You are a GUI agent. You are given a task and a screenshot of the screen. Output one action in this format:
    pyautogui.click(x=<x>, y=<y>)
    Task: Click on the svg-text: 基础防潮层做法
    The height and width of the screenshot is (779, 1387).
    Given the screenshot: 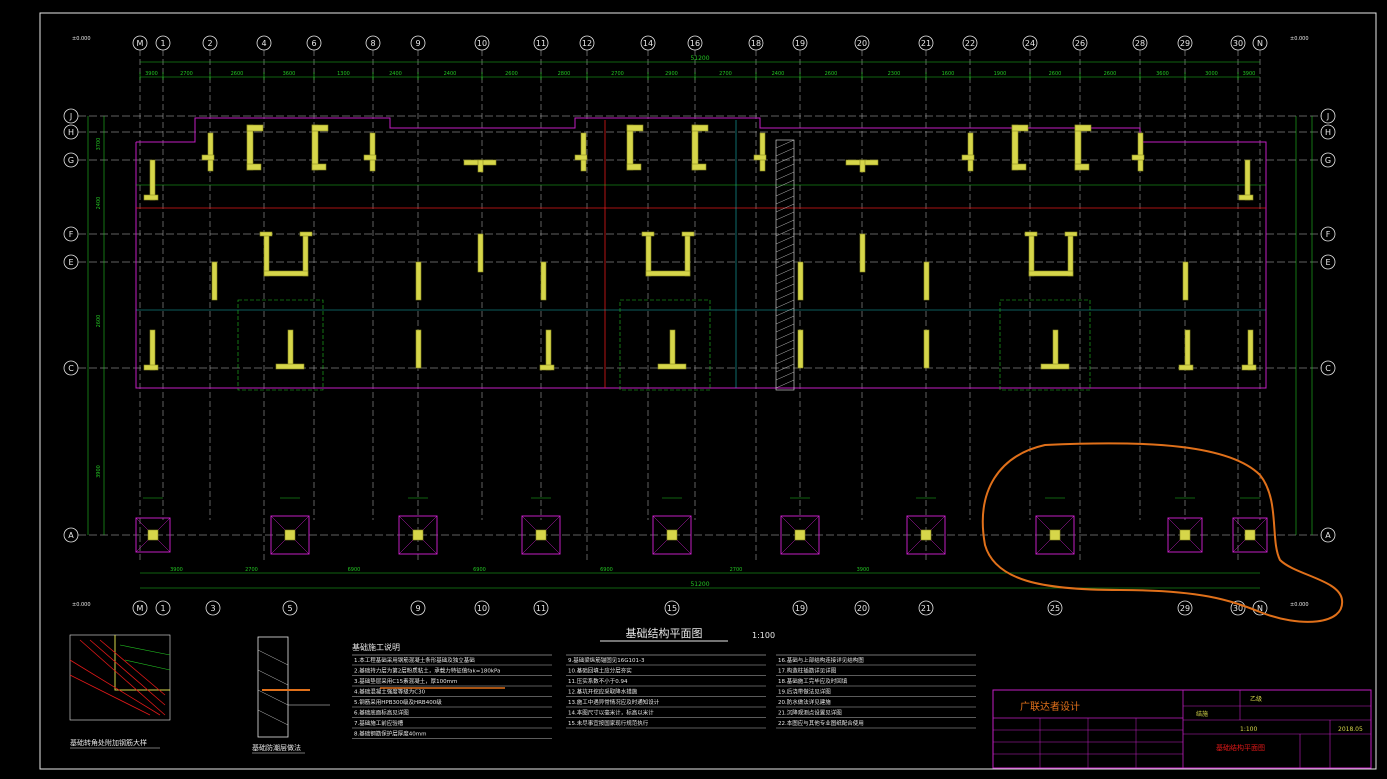 What is the action you would take?
    pyautogui.click(x=276, y=747)
    